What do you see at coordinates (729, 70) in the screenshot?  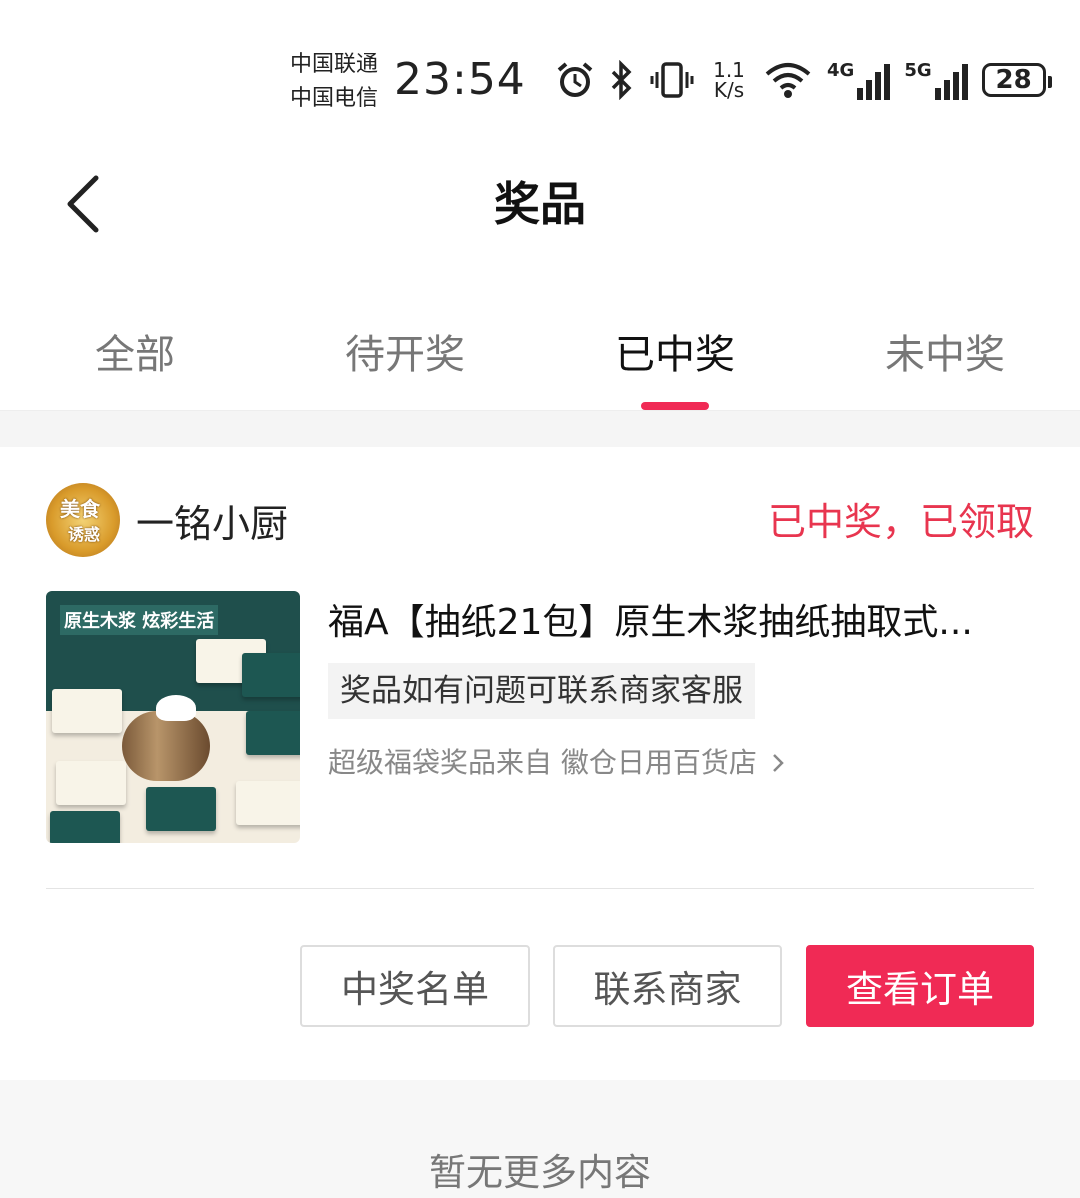 I see `net-speed-value: 1.1` at bounding box center [729, 70].